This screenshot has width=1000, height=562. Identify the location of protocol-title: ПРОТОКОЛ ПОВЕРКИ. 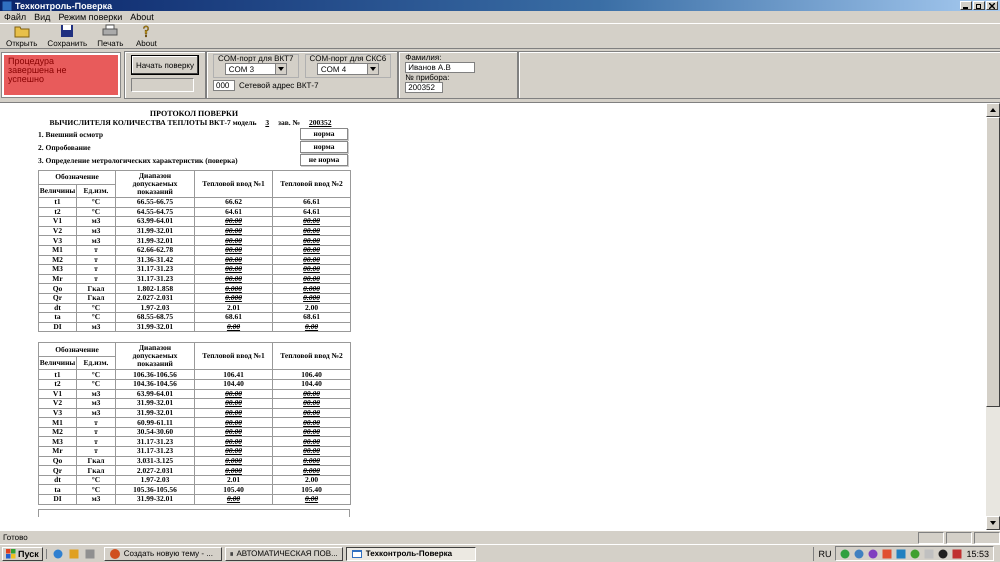
(194, 113).